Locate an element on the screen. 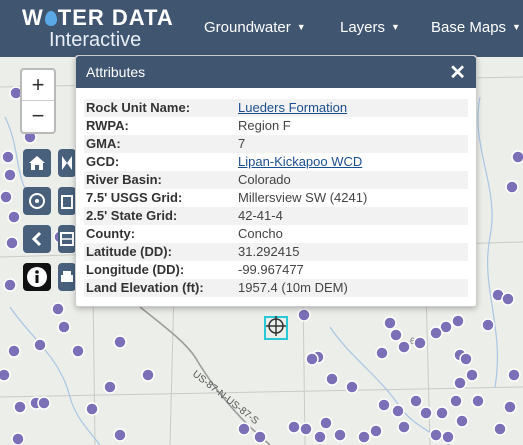 The image size is (523, 445). attribute-label: 2.5' State Grid: is located at coordinates (132, 215).